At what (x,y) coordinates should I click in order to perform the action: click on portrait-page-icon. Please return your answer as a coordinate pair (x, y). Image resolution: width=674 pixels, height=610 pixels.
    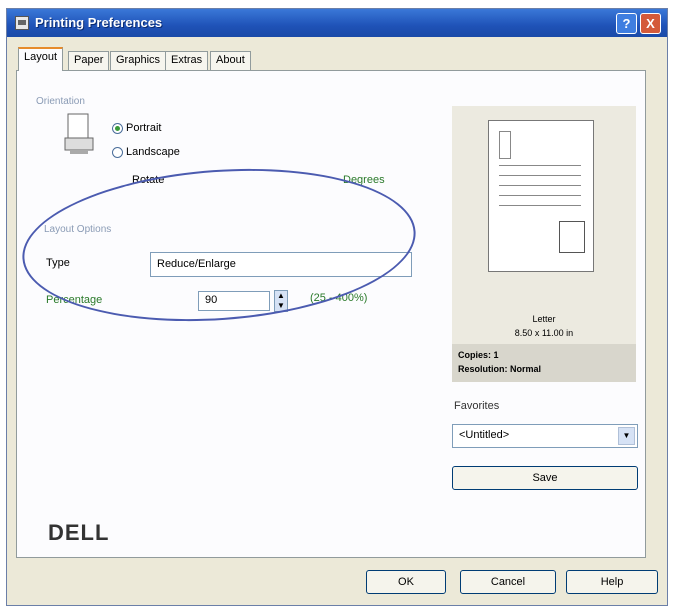
    Looking at the image, I should click on (79, 133).